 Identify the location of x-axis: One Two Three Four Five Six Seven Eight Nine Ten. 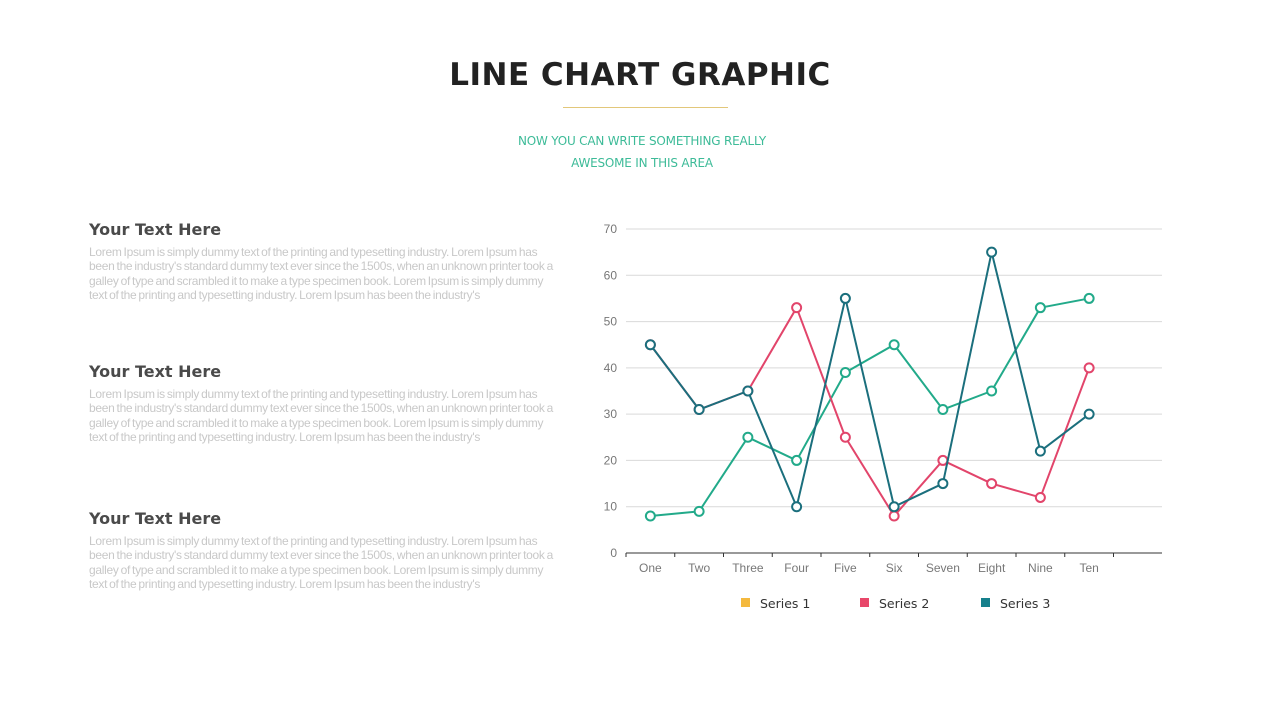
(893, 563).